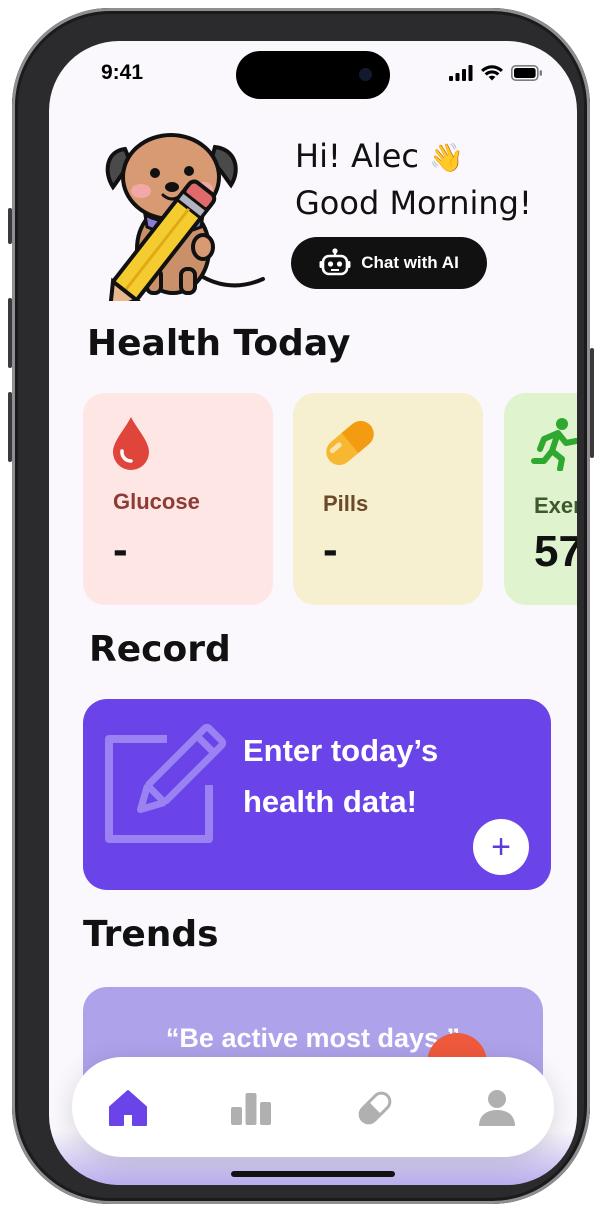 The image size is (600, 1210). Describe the element at coordinates (10, 333) in the screenshot. I see `volume-up-button` at that location.